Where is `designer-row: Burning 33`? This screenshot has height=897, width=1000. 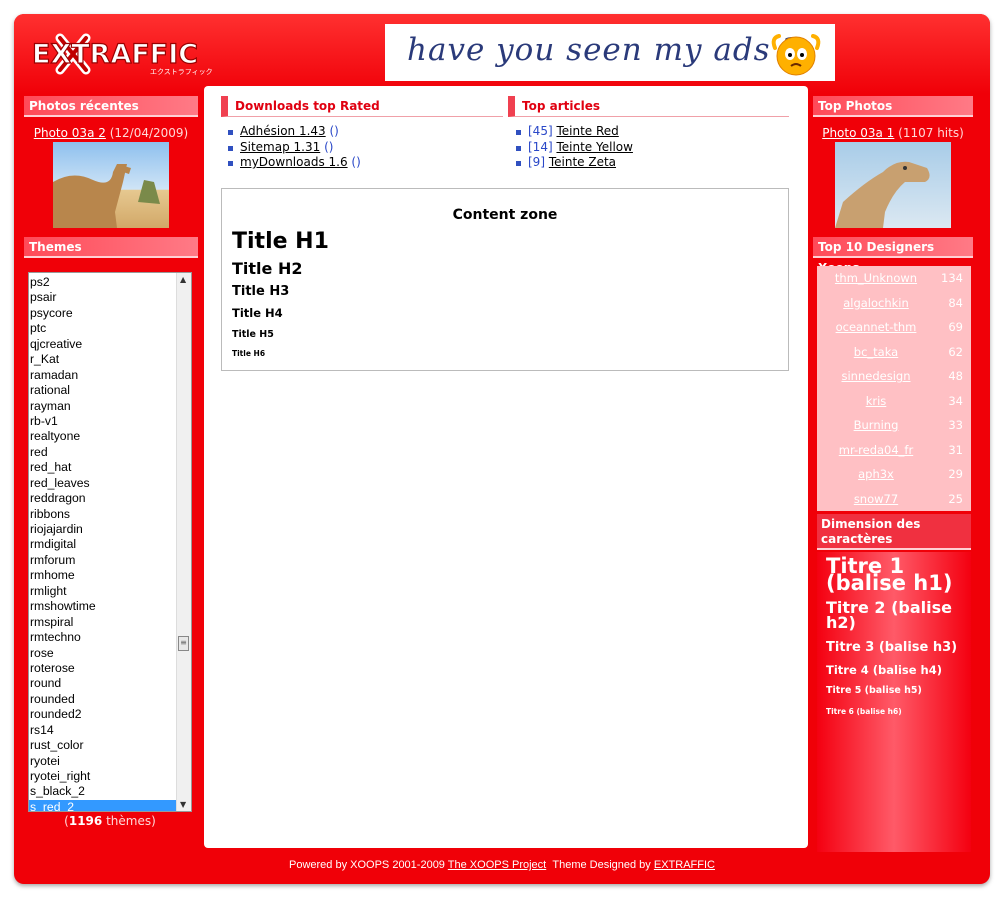
designer-row: Burning 33 is located at coordinates (894, 425).